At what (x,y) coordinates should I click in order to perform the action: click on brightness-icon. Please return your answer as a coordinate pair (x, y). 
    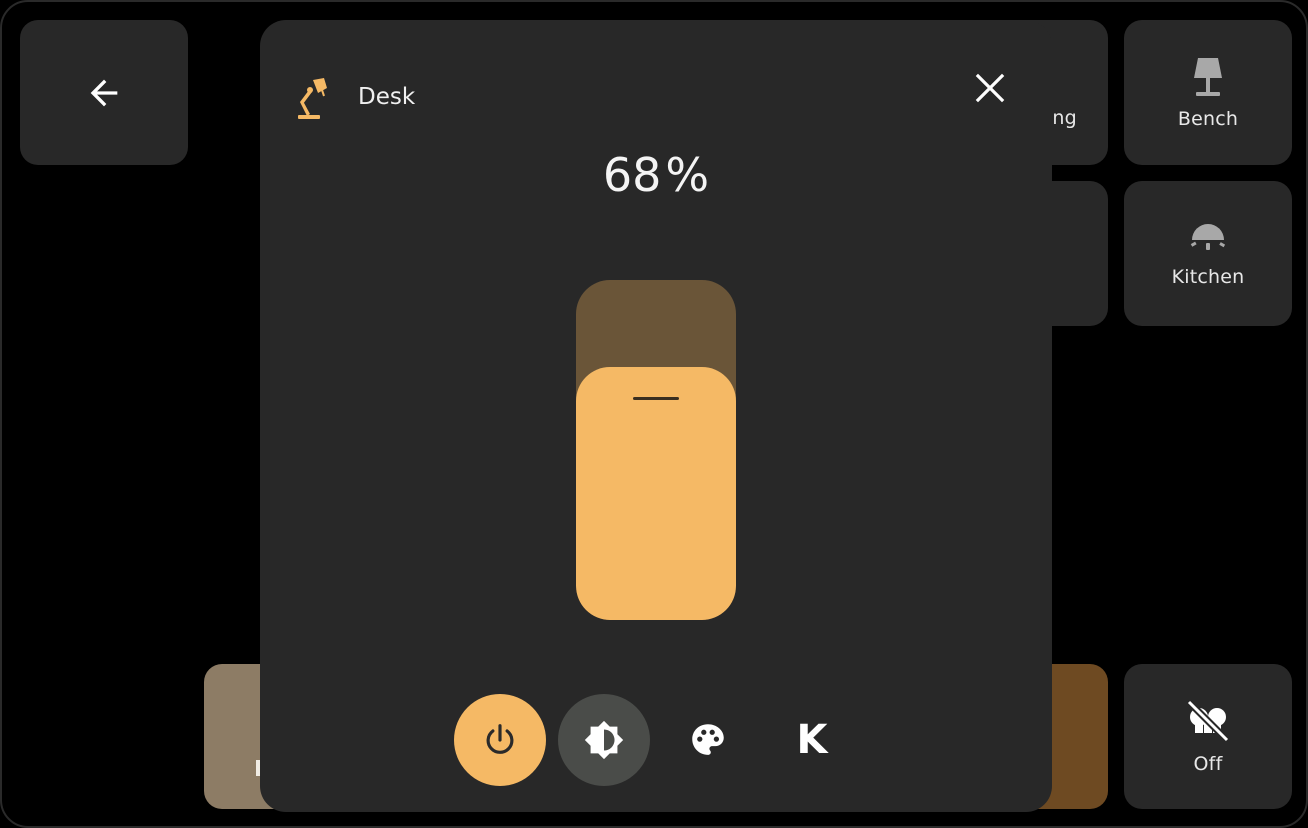
    Looking at the image, I should click on (604, 740).